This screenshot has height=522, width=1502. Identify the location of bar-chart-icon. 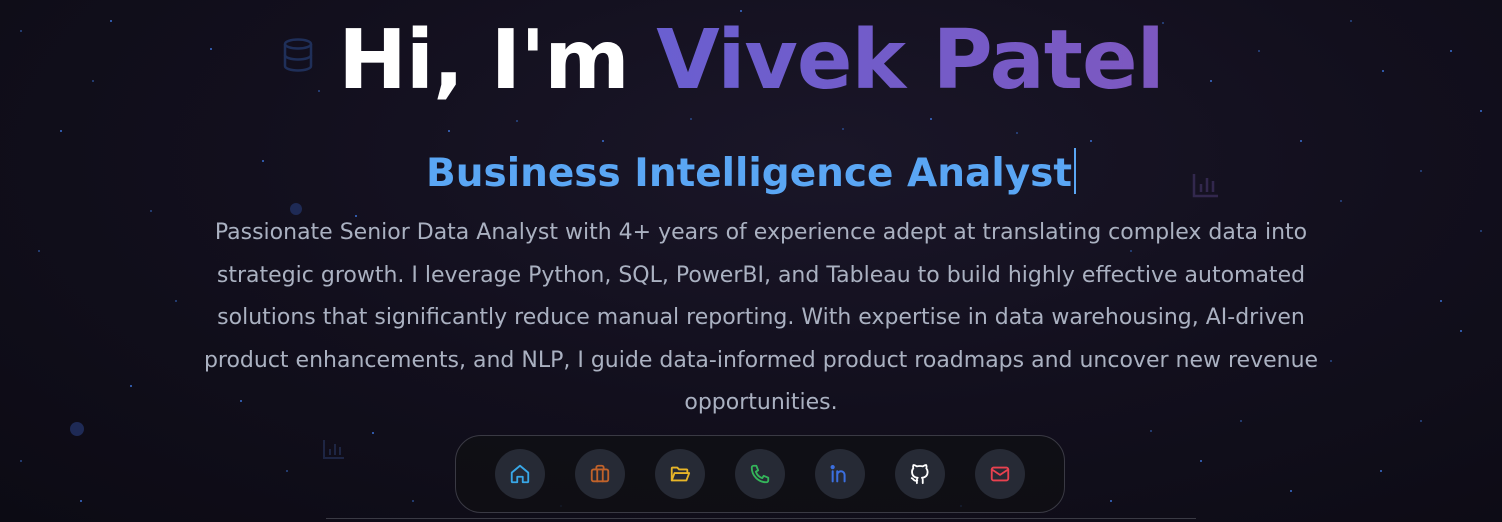
(333, 449).